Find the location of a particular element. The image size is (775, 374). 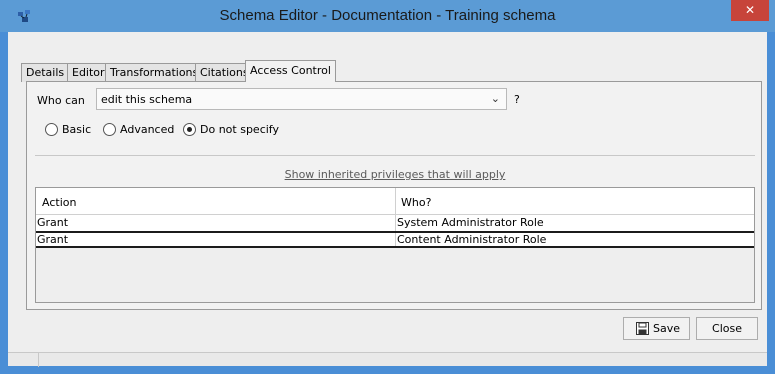

table-row: Grant System Administrator Role is located at coordinates (395, 223).